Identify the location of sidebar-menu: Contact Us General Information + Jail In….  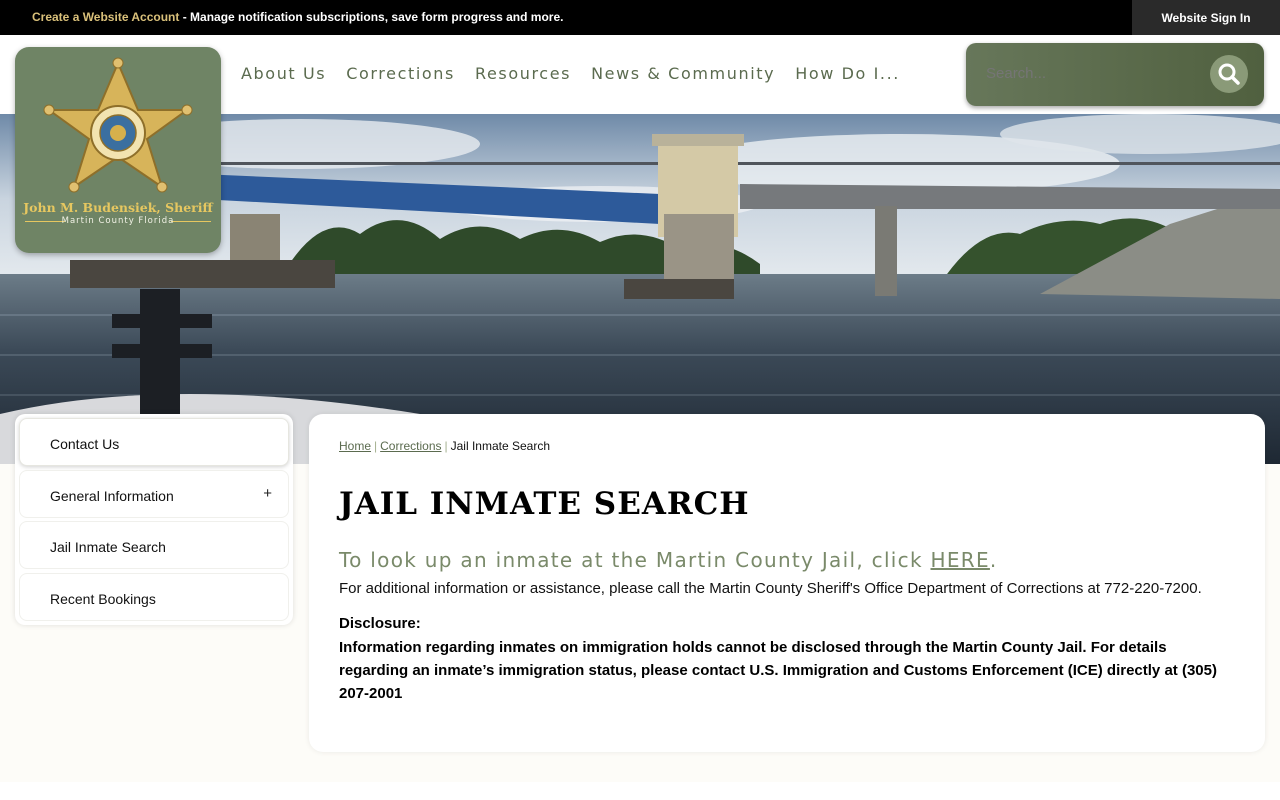
(154, 519).